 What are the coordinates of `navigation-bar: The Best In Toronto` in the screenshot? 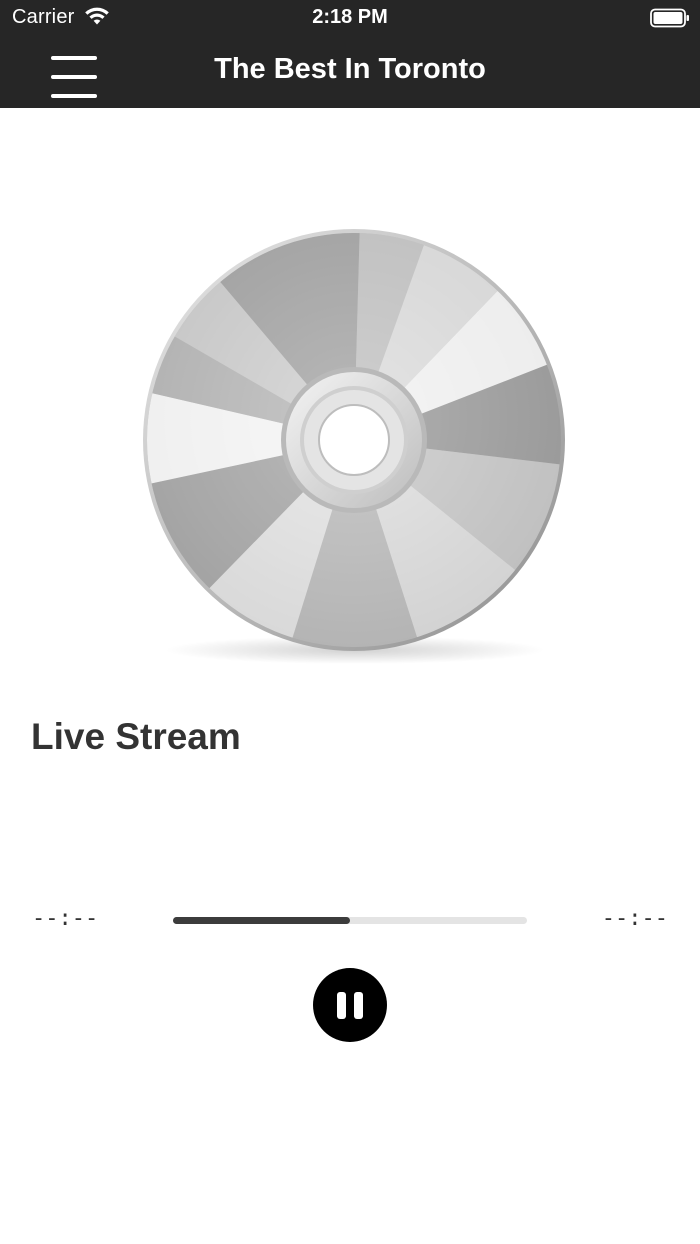 It's located at (350, 72).